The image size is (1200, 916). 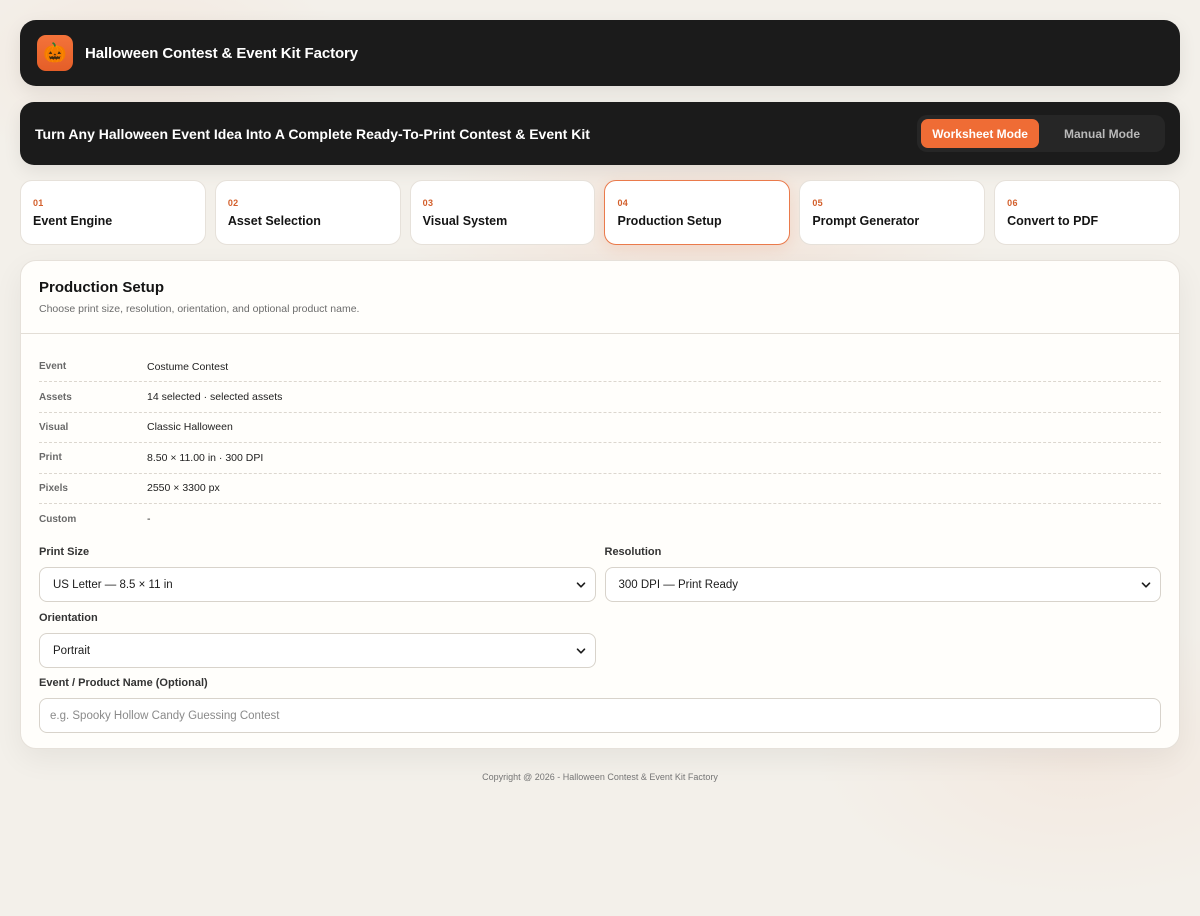 What do you see at coordinates (38, 203) in the screenshot?
I see `step-number: 01` at bounding box center [38, 203].